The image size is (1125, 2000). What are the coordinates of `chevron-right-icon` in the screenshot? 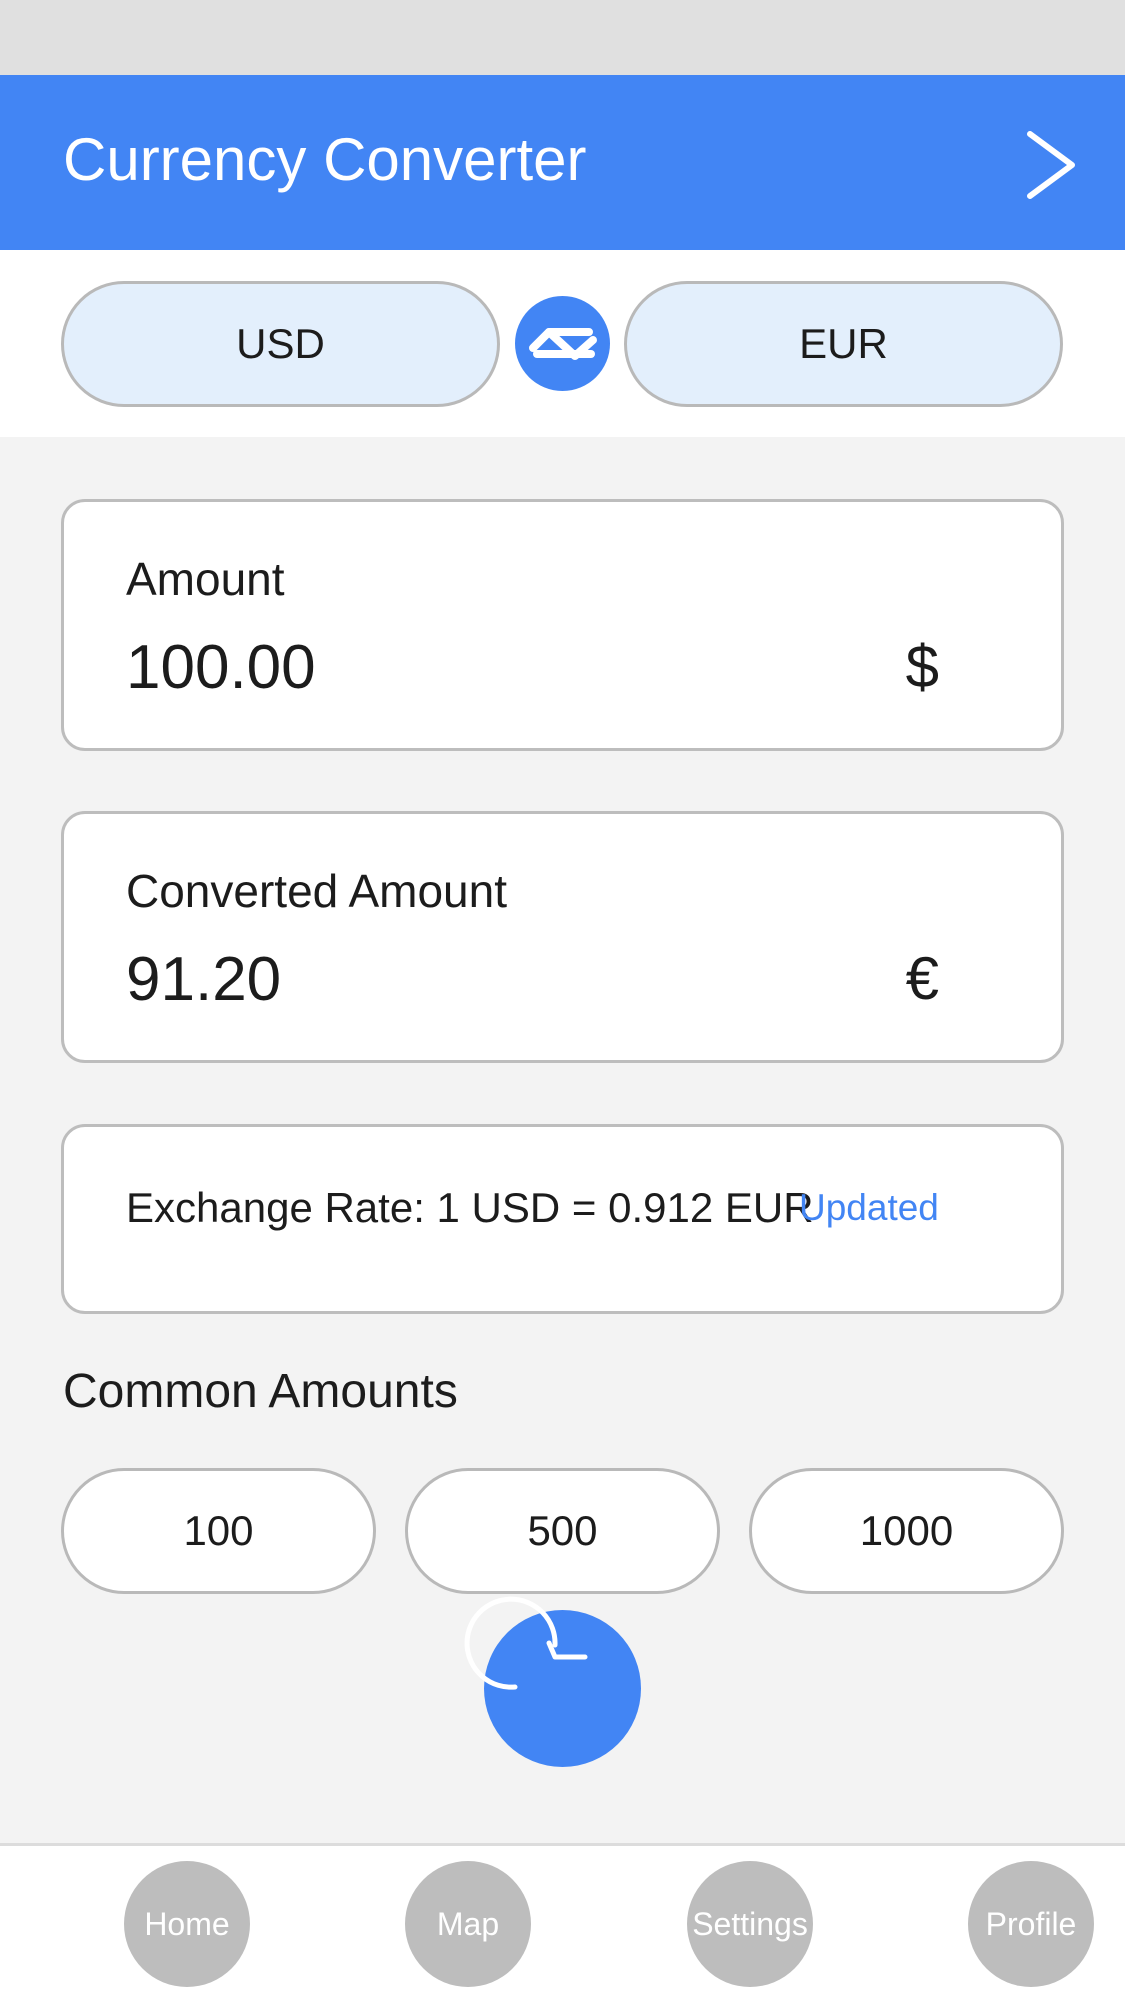 It's located at (1052, 165).